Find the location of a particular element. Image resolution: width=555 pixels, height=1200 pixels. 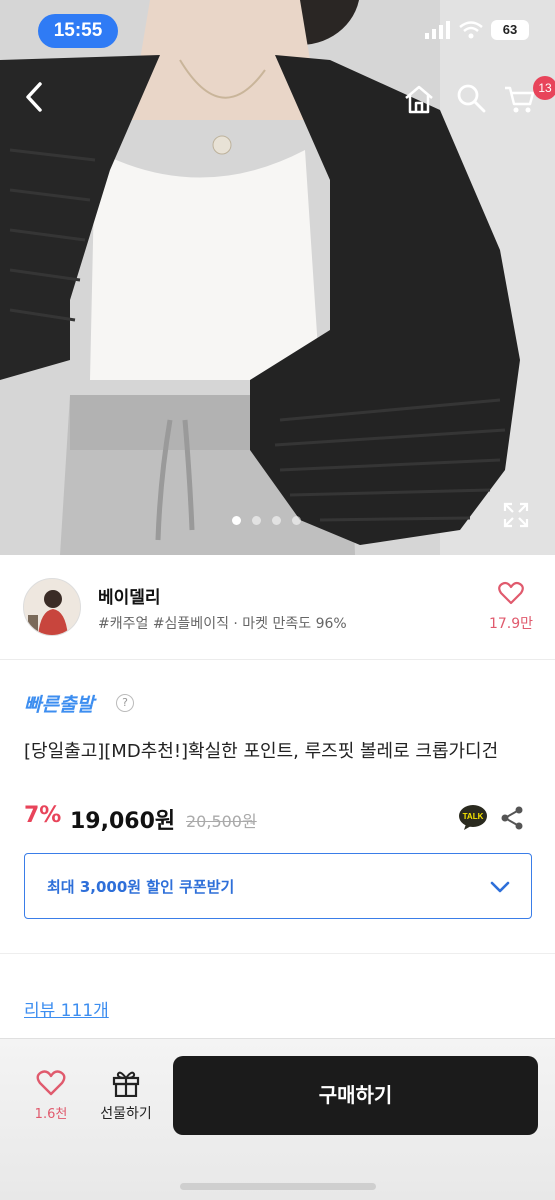

battery-icon: 63 is located at coordinates (510, 30).